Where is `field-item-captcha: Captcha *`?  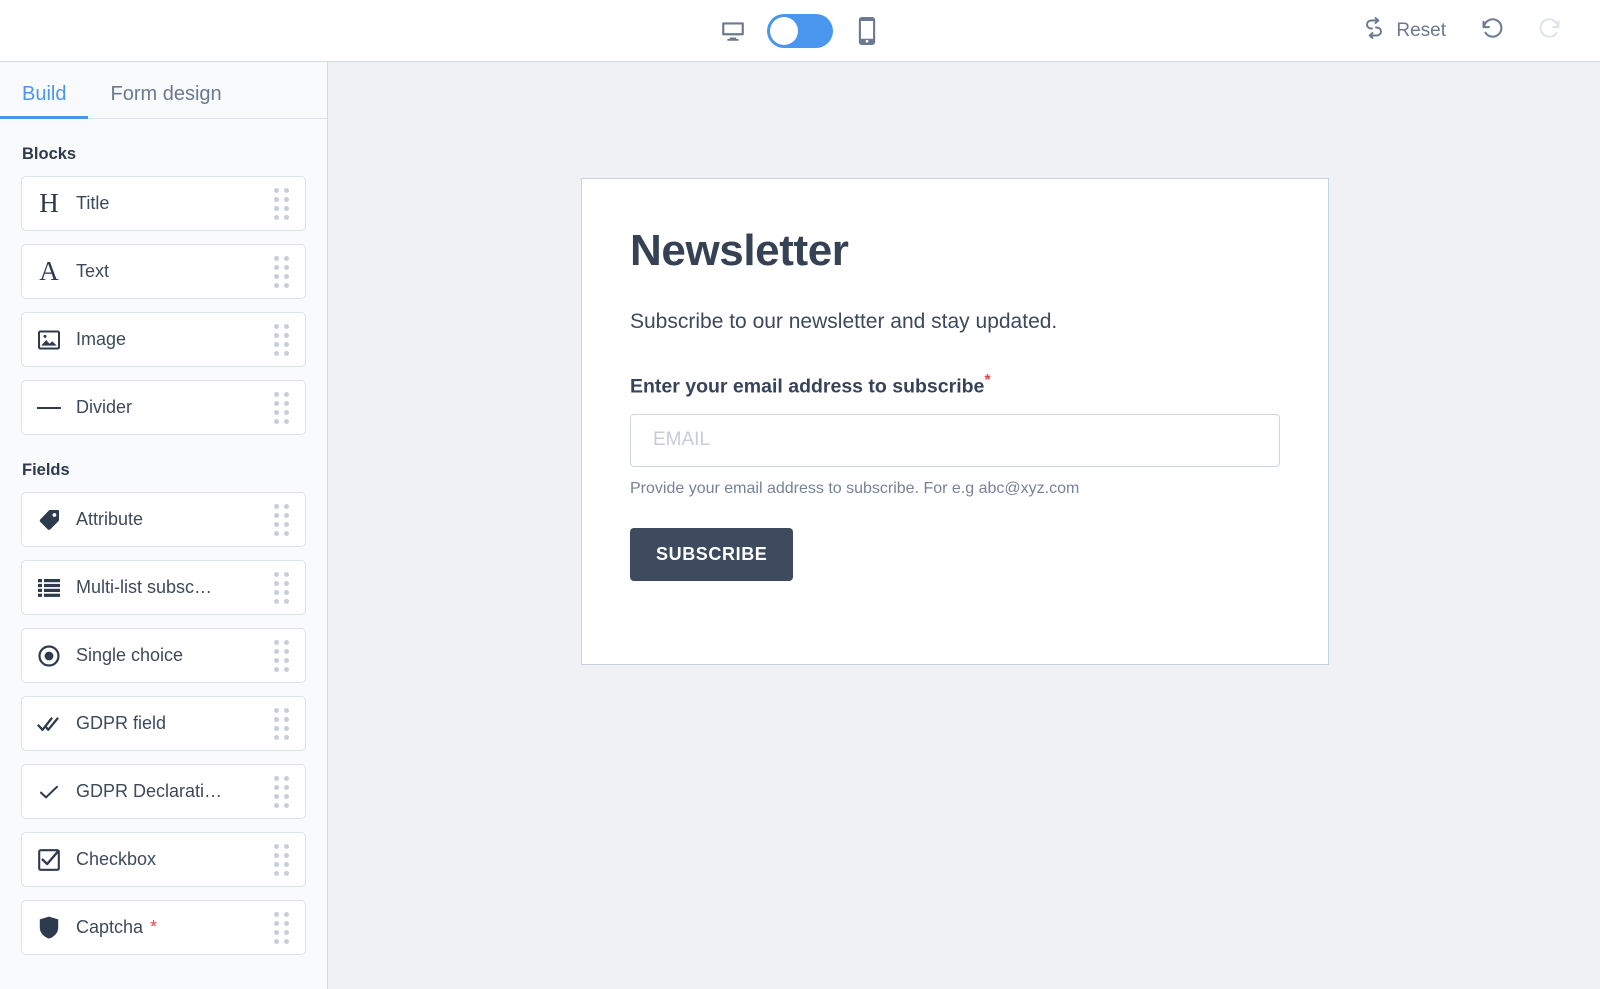
field-item-captcha: Captcha * is located at coordinates (163, 927).